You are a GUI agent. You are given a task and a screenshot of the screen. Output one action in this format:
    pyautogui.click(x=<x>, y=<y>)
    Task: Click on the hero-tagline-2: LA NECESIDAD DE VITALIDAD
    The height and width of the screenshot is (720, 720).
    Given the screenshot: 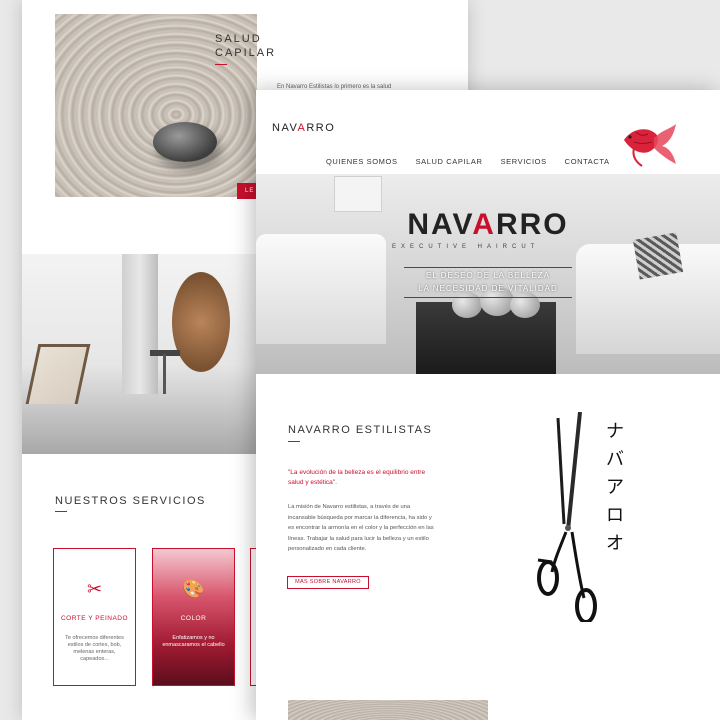 What is the action you would take?
    pyautogui.click(x=488, y=288)
    